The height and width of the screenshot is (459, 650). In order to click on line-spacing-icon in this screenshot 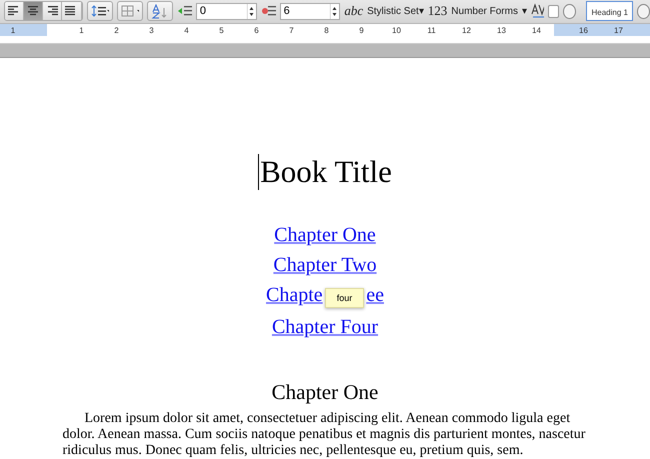, I will do `click(99, 11)`.